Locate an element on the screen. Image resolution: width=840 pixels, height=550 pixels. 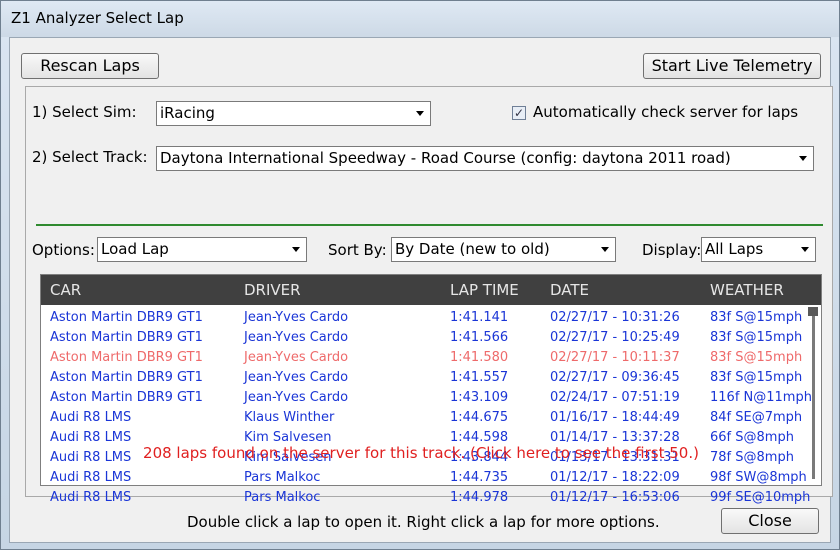
sort-by-select-value: By Date (new to old) is located at coordinates (472, 249).